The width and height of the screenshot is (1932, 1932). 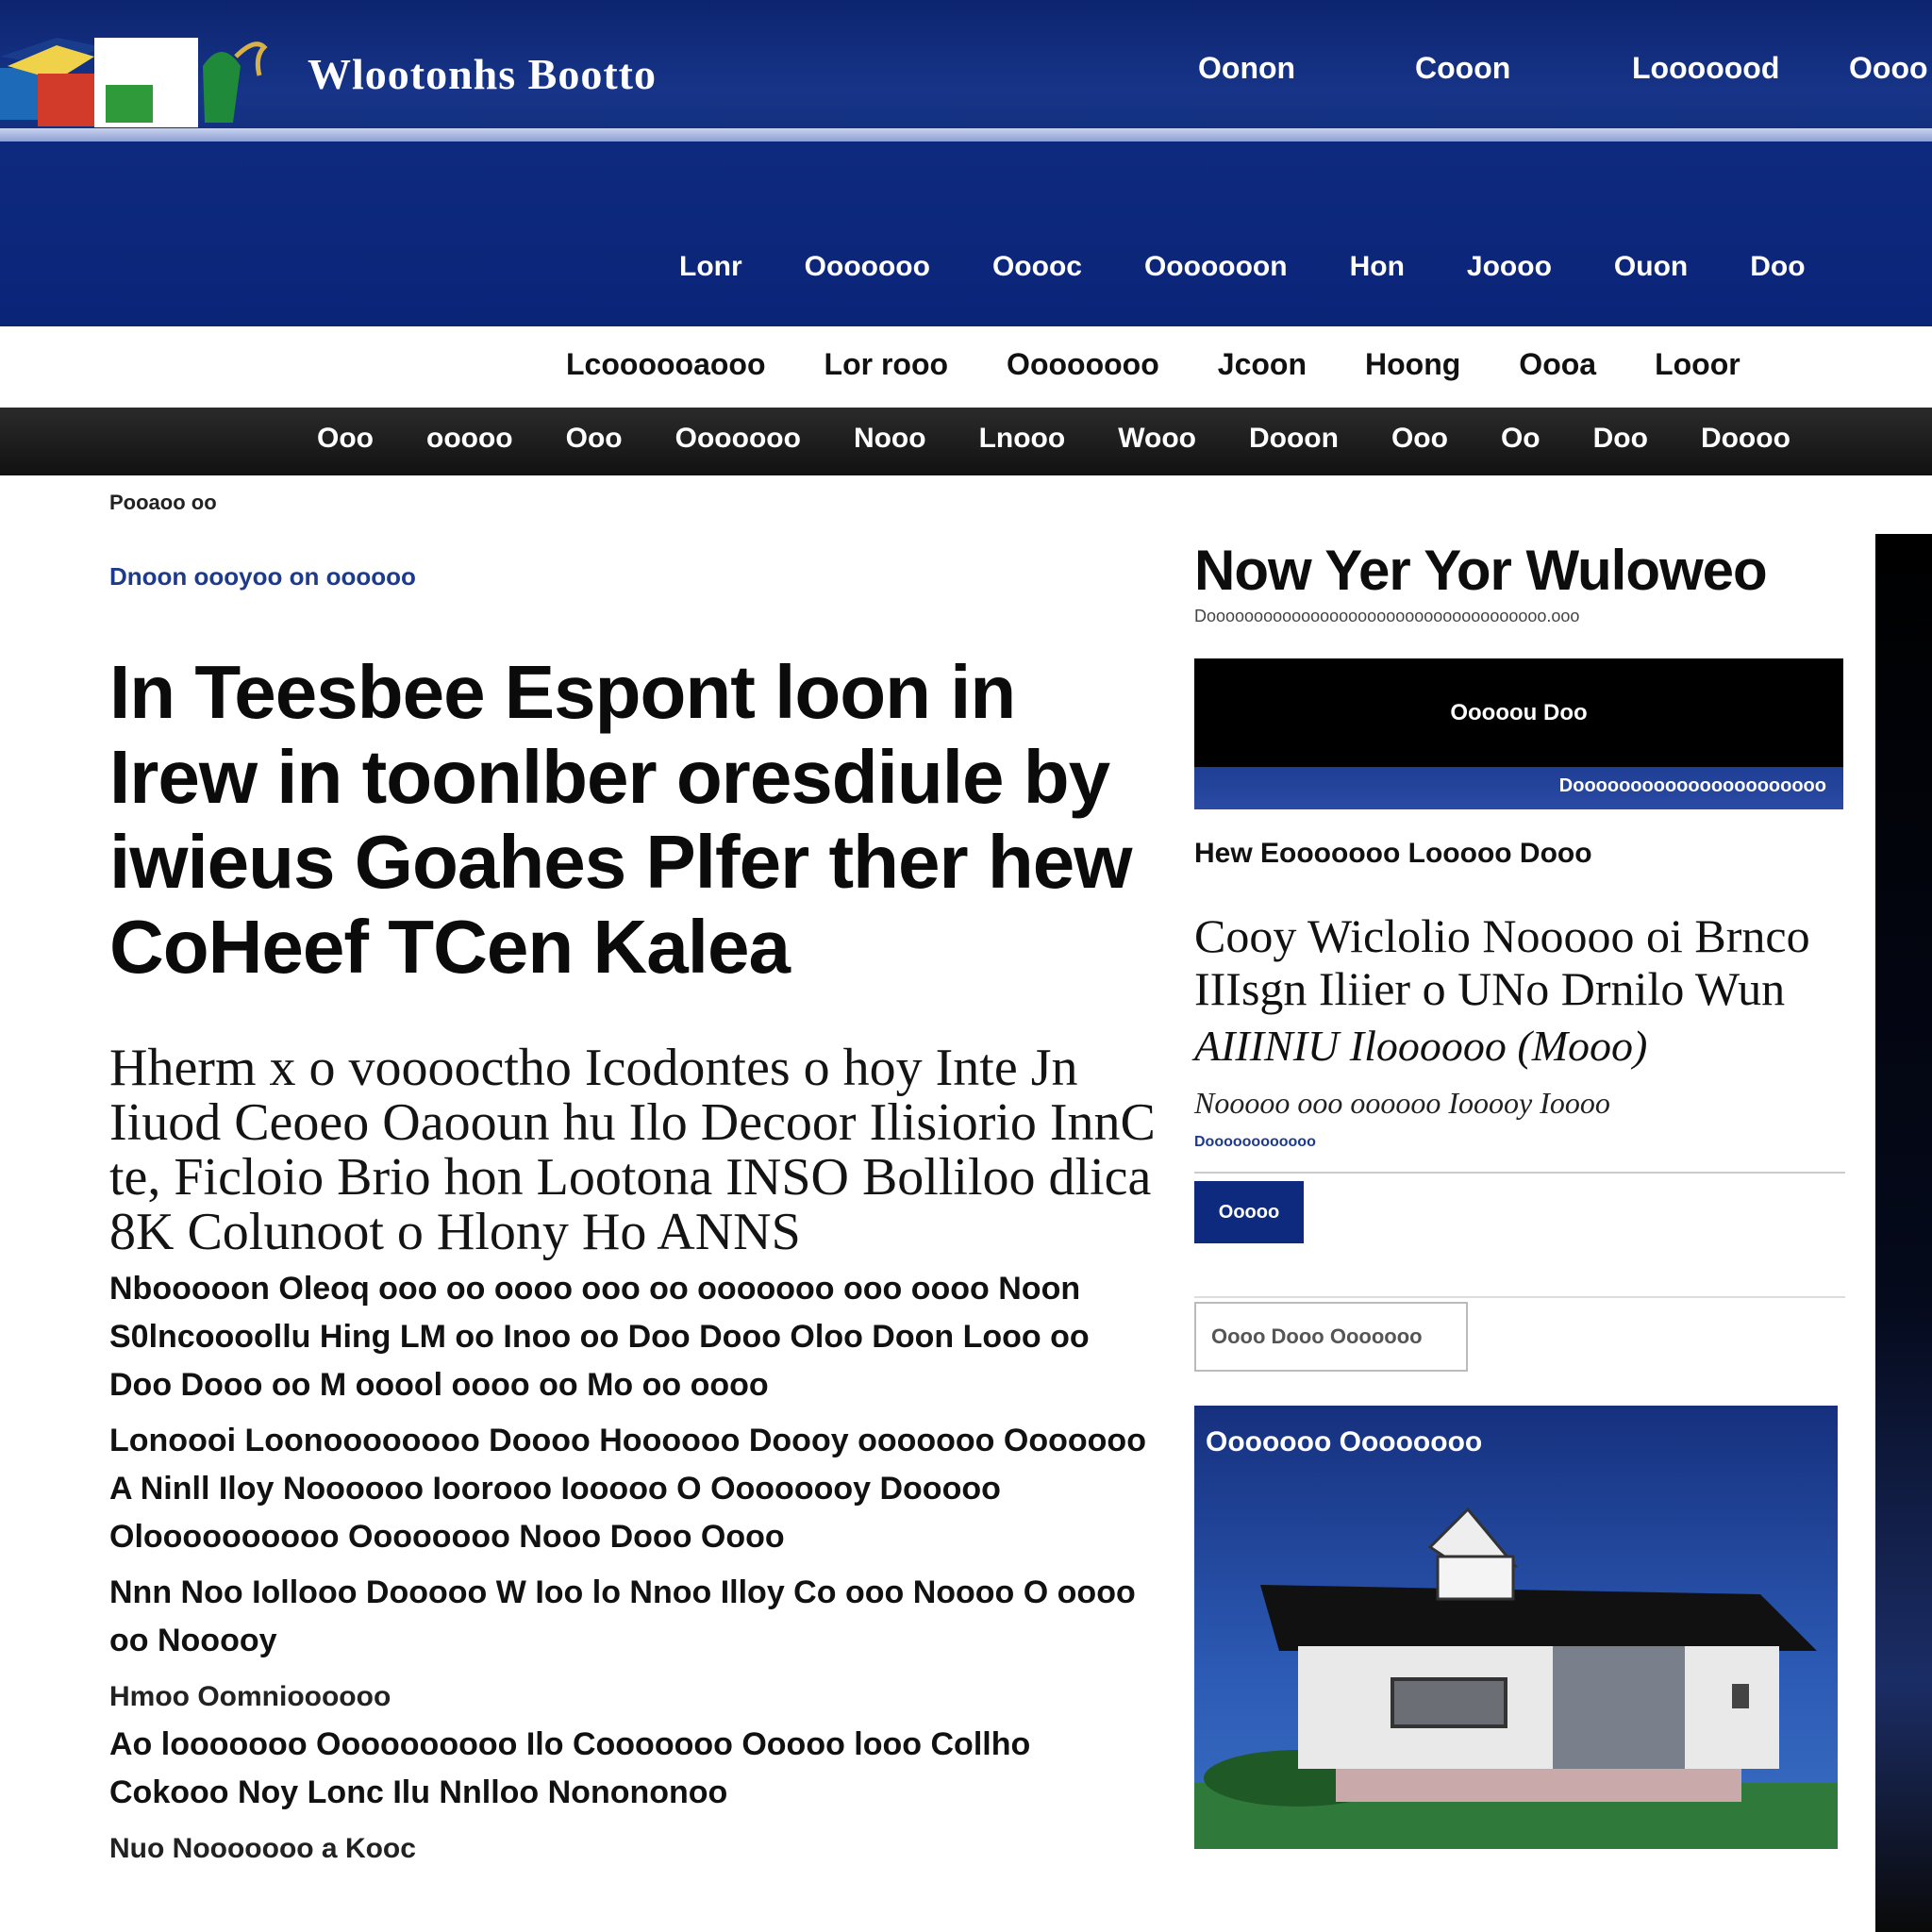 What do you see at coordinates (1331, 1337) in the screenshot?
I see `sidebar-search-input: Oooo Dooo Ooooooo` at bounding box center [1331, 1337].